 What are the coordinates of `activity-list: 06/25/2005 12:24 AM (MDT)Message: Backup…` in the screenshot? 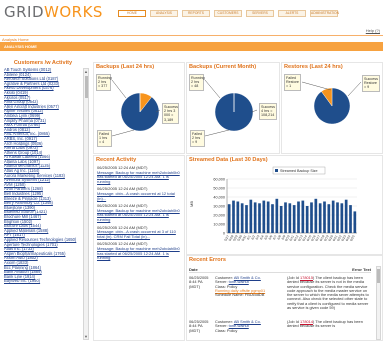 It's located at (139, 213).